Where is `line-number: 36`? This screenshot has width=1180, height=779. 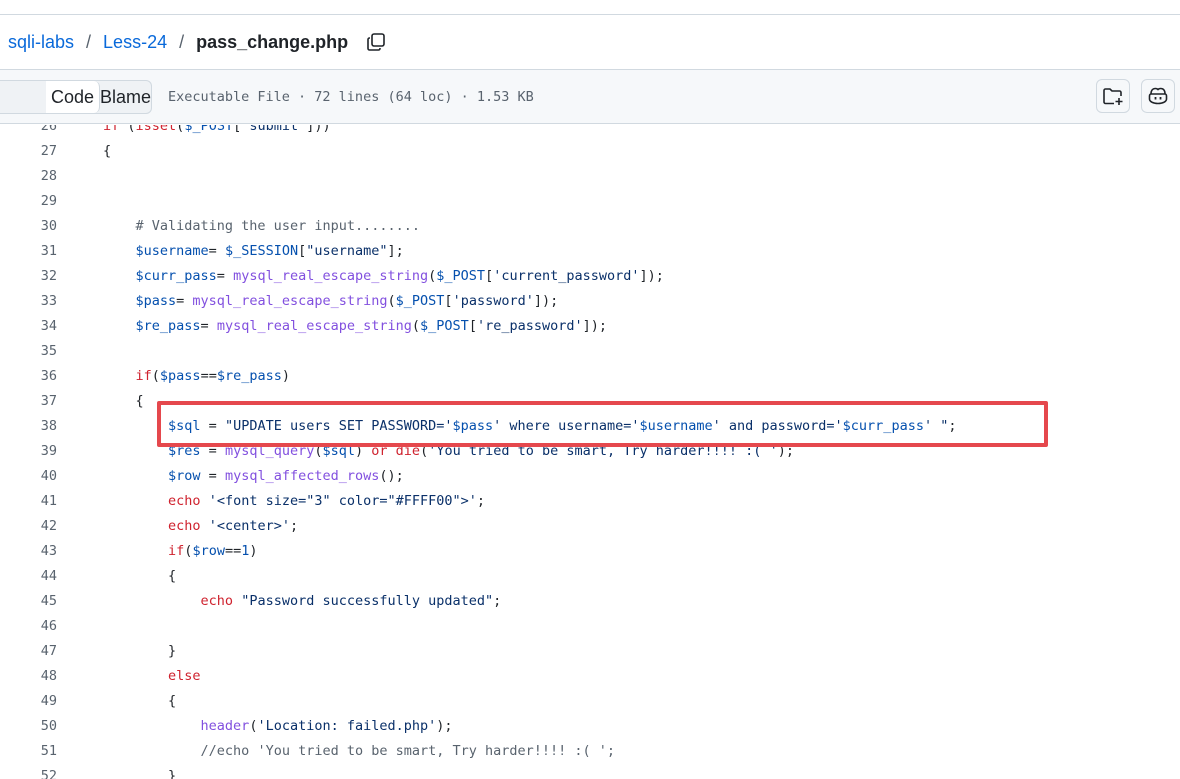 line-number: 36 is located at coordinates (28, 376).